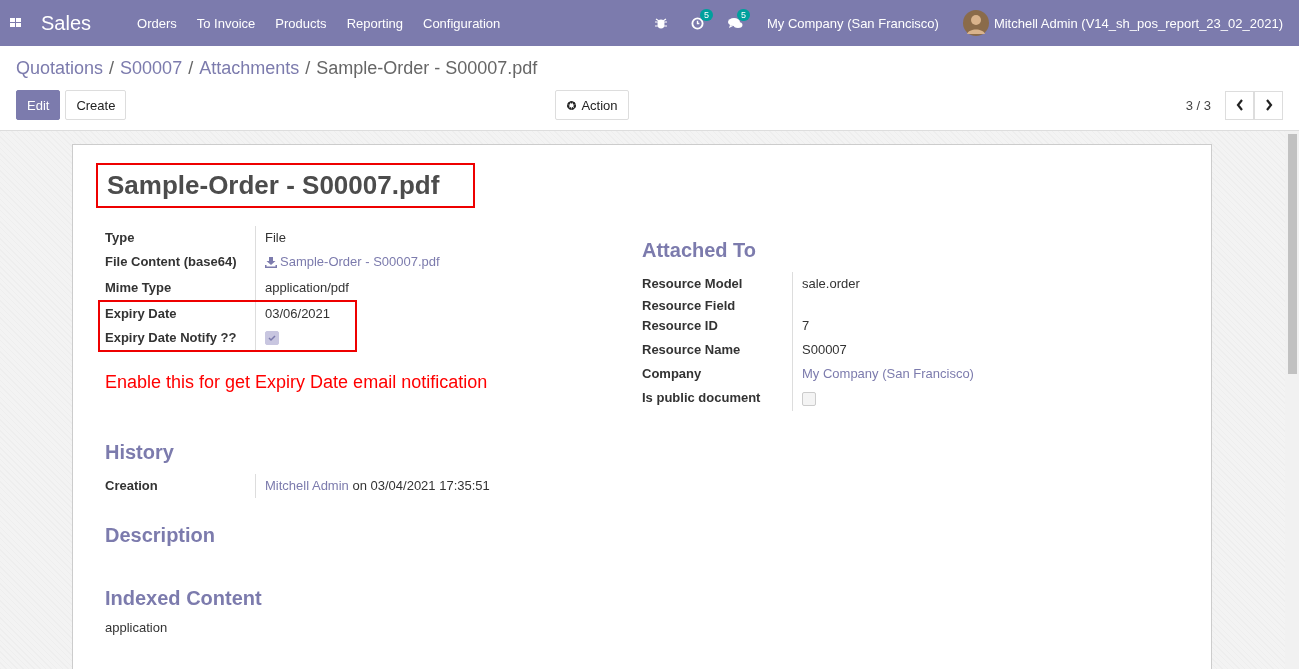 The width and height of the screenshot is (1299, 669). What do you see at coordinates (660, 23) in the screenshot?
I see `bug-icon` at bounding box center [660, 23].